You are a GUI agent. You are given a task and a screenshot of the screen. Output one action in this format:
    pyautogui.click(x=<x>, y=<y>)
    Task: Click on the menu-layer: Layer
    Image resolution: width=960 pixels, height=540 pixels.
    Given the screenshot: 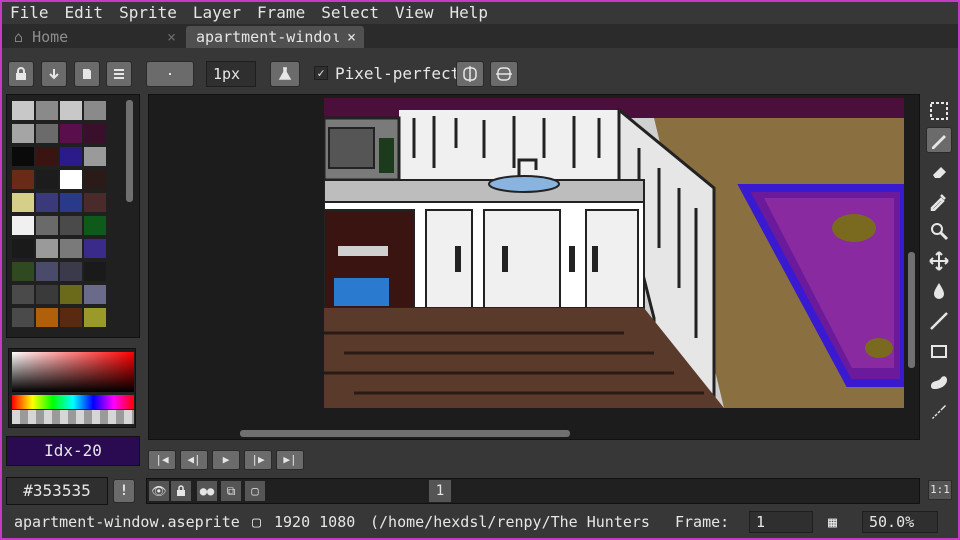 What is the action you would take?
    pyautogui.click(x=217, y=13)
    